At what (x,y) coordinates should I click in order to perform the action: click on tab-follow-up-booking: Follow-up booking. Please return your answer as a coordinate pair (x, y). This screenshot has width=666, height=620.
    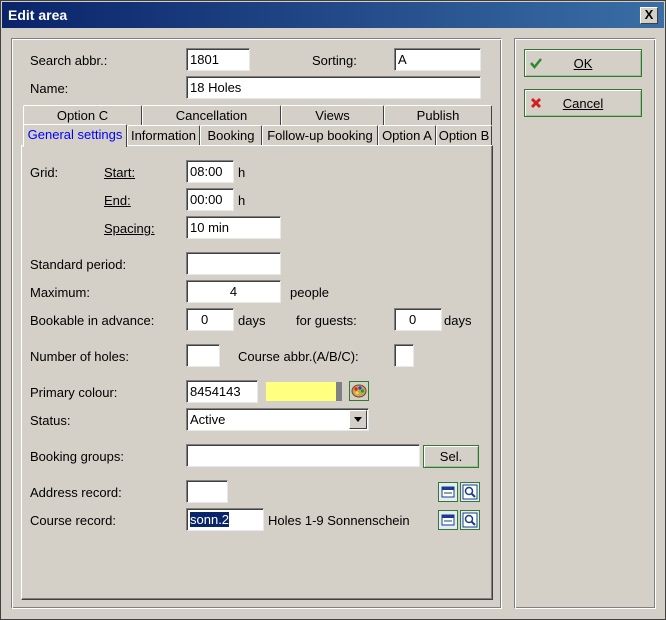
    Looking at the image, I should click on (320, 135).